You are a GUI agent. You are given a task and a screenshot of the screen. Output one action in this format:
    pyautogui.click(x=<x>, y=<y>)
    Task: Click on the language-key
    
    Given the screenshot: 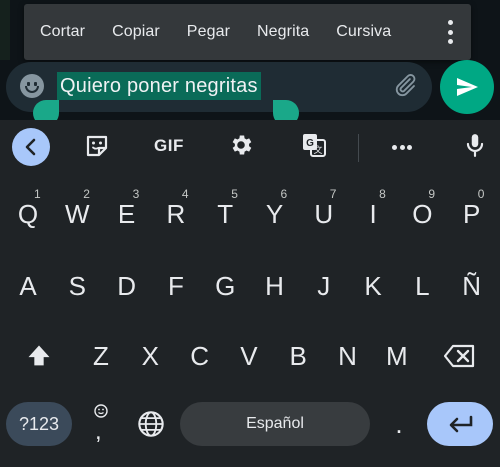 What is the action you would take?
    pyautogui.click(x=151, y=424)
    